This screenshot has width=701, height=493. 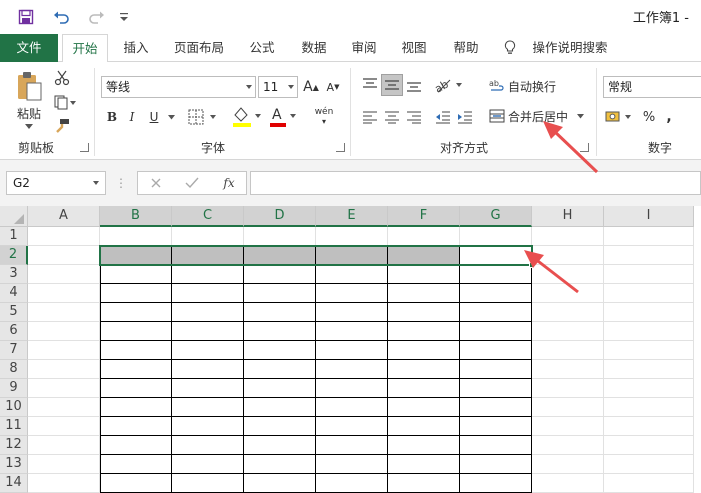 What do you see at coordinates (568, 369) in the screenshot?
I see `cell-h8` at bounding box center [568, 369].